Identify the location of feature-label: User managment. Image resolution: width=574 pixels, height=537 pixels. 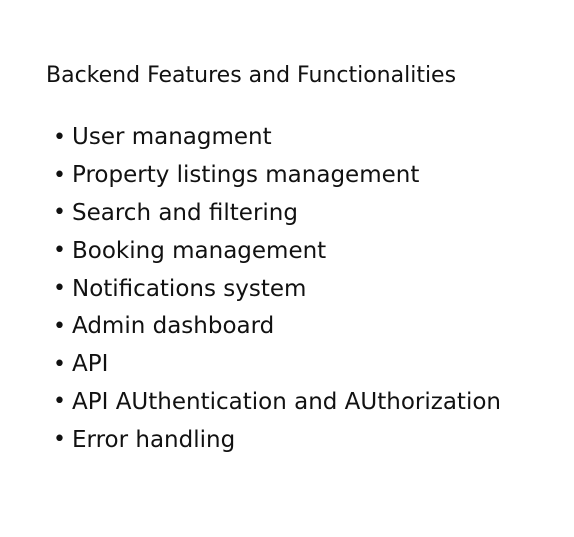
(172, 137).